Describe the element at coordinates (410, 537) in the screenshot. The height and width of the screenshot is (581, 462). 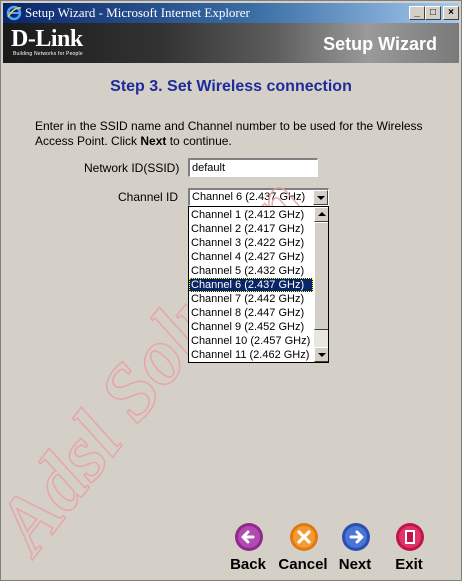
I see `exit-door-icon` at that location.